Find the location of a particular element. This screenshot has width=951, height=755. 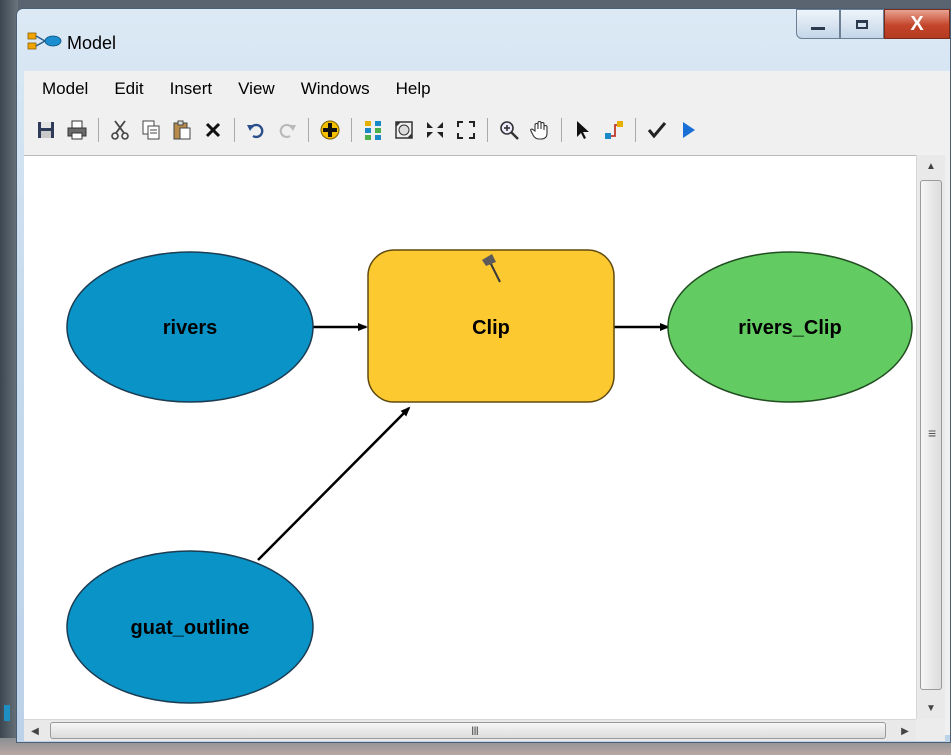

select-button is located at coordinates (583, 130).